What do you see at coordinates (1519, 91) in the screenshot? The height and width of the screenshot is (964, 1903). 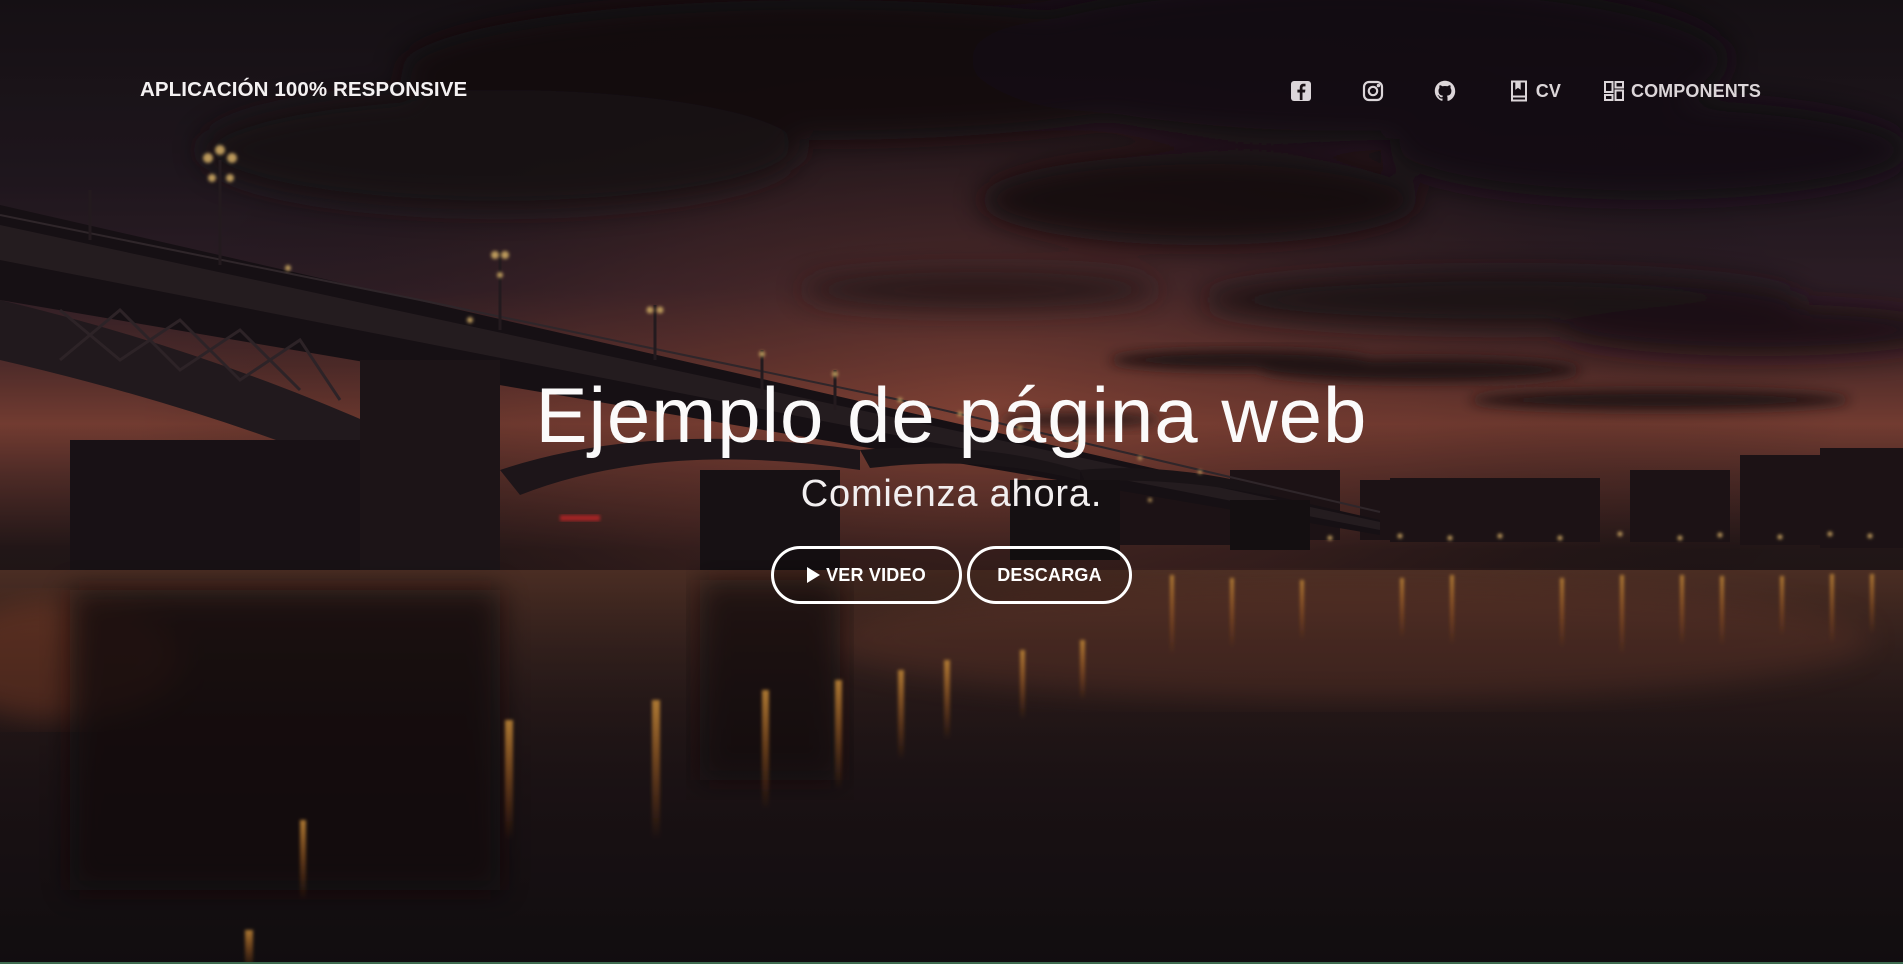 I see `book-icon` at bounding box center [1519, 91].